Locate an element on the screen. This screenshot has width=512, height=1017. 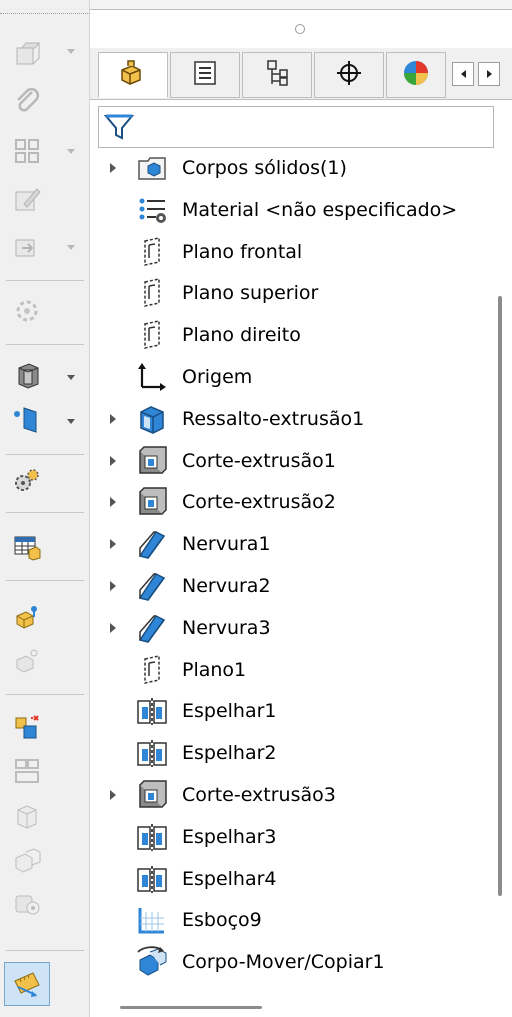
panel-resize-grip is located at coordinates (300, 29).